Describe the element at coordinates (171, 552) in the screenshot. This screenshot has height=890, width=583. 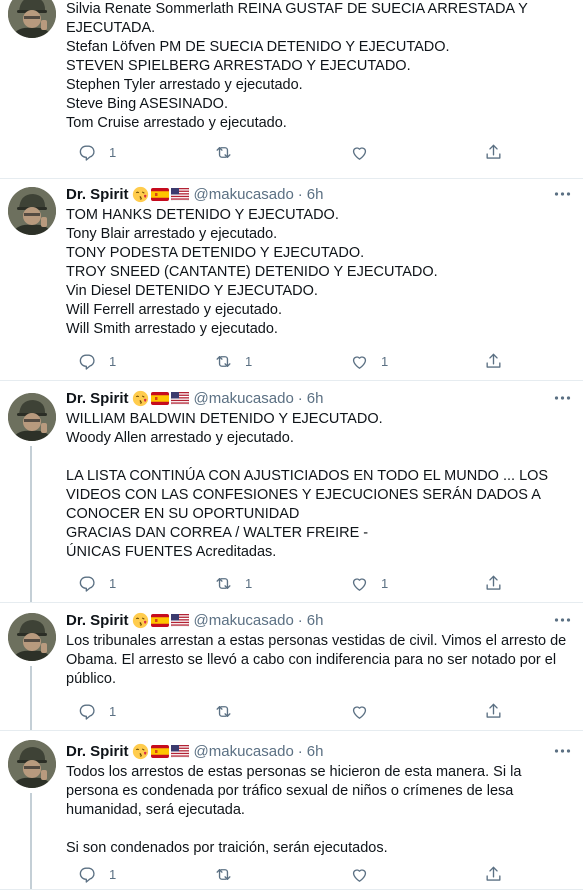
I see `tweet-line: ÚNICAS FUENTES Acreditadas.` at that location.